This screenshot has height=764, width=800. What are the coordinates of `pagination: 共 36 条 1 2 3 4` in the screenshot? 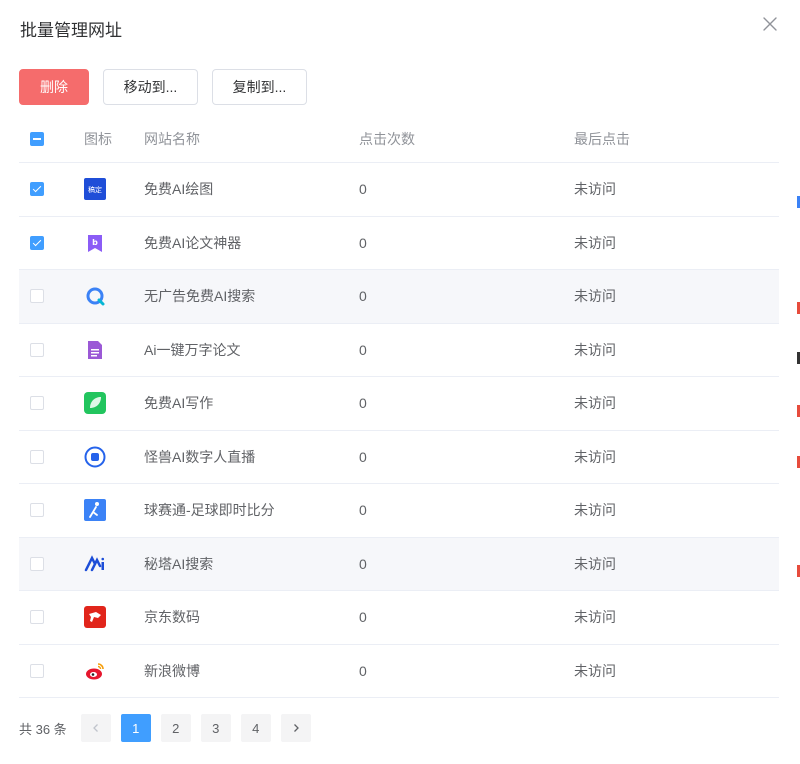 It's located at (170, 728).